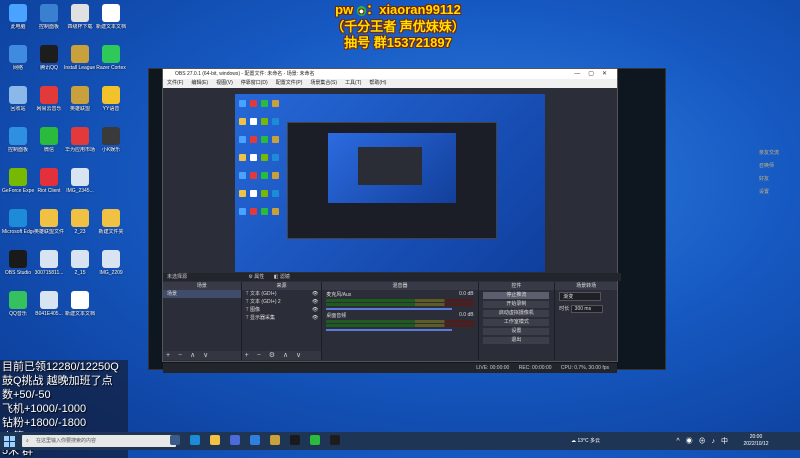  What do you see at coordinates (49, 58) in the screenshot?
I see `desktop-shortcut: 腾讯QQ` at bounding box center [49, 58].